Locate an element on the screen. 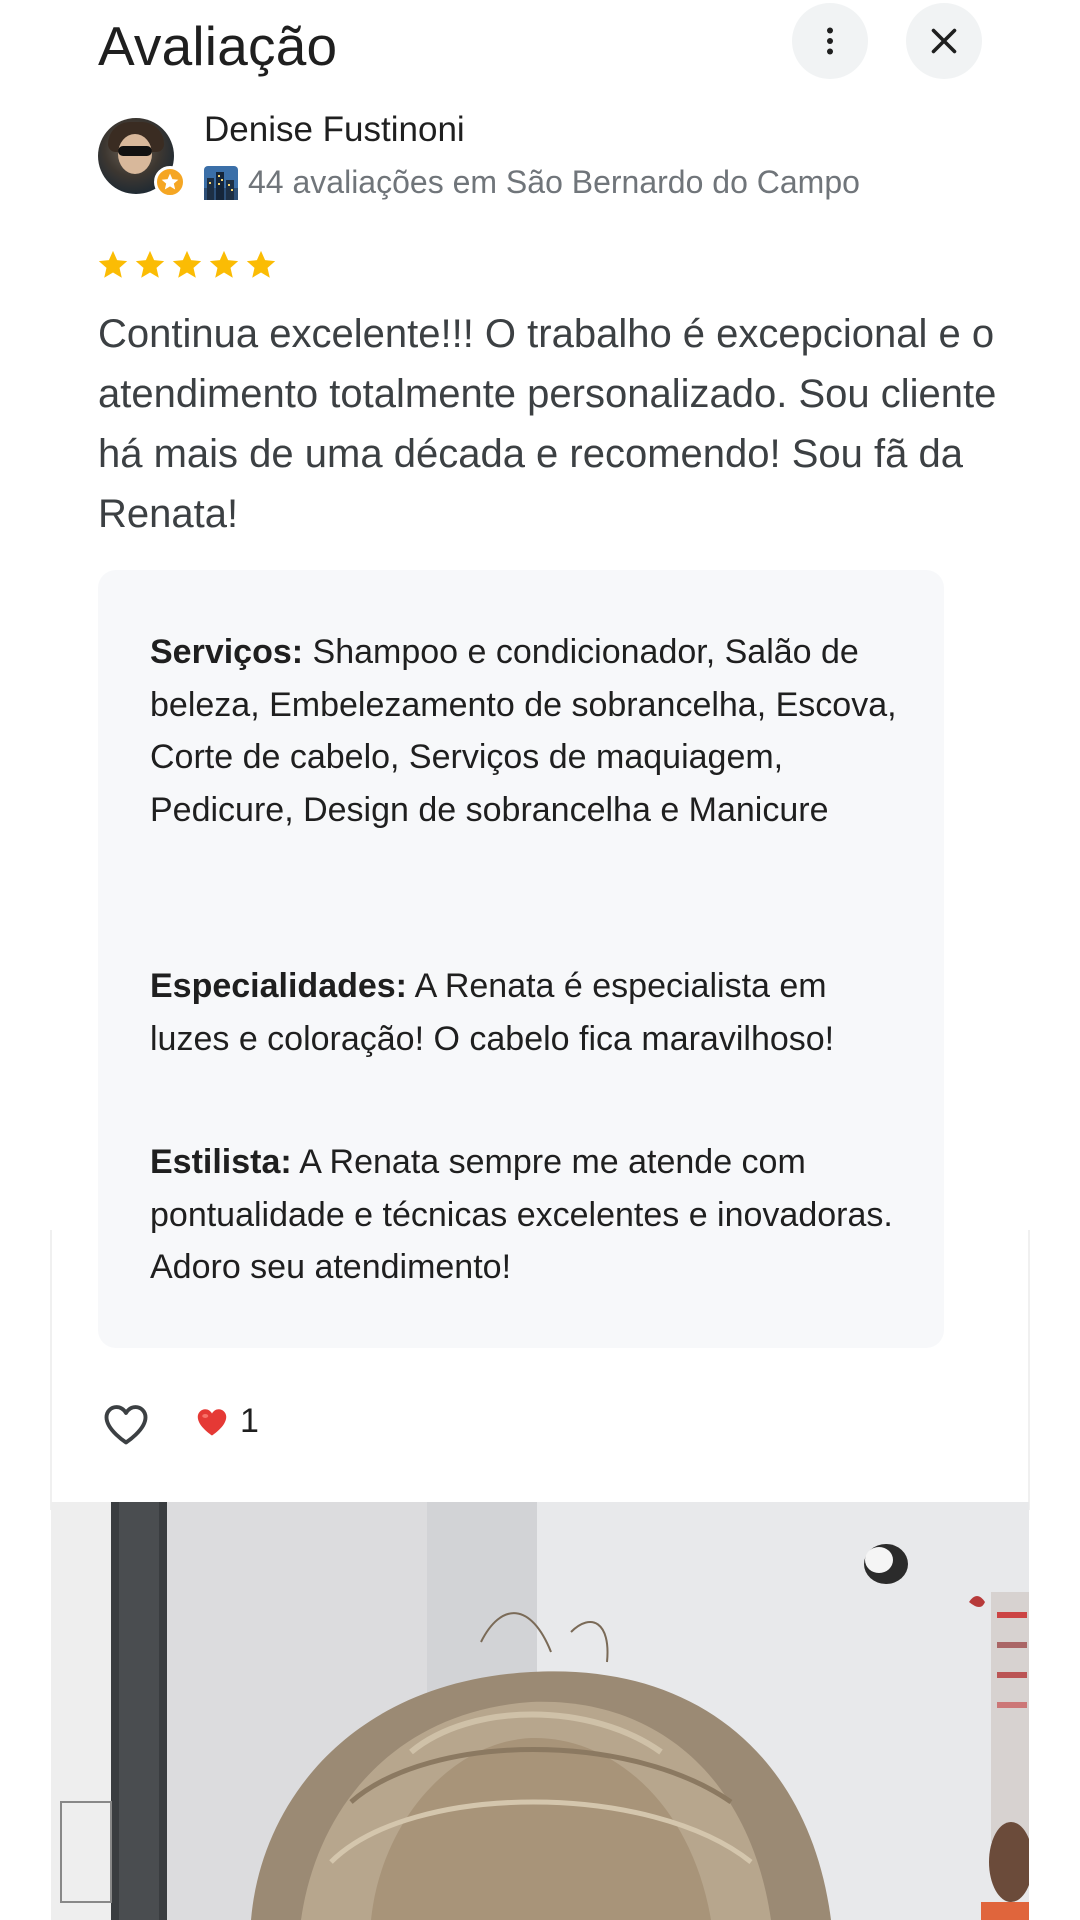  reaction-summary: 1 is located at coordinates (226, 1421).